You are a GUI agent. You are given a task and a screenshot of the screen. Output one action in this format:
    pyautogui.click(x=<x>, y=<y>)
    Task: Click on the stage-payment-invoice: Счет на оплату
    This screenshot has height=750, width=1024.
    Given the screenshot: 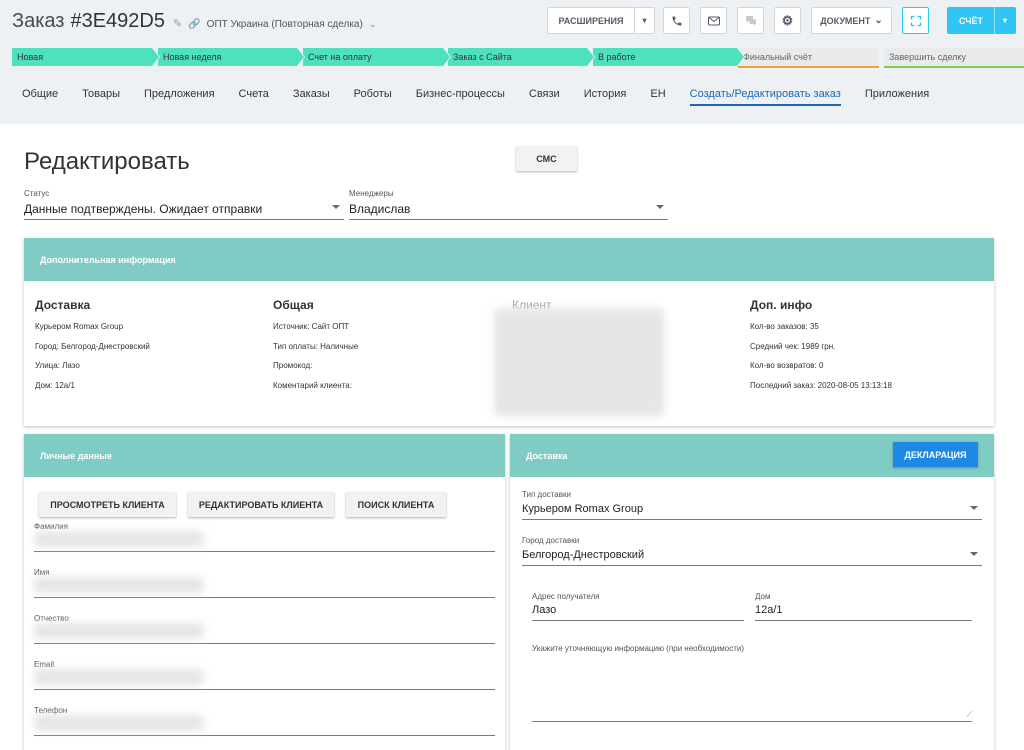 What is the action you would take?
    pyautogui.click(x=377, y=57)
    